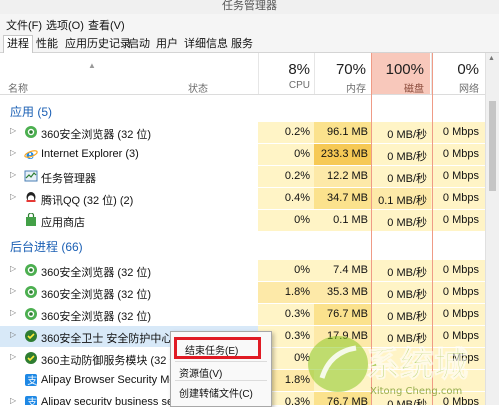 This screenshot has height=407, width=499. What do you see at coordinates (198, 87) in the screenshot?
I see `col-status: 状态` at bounding box center [198, 87].